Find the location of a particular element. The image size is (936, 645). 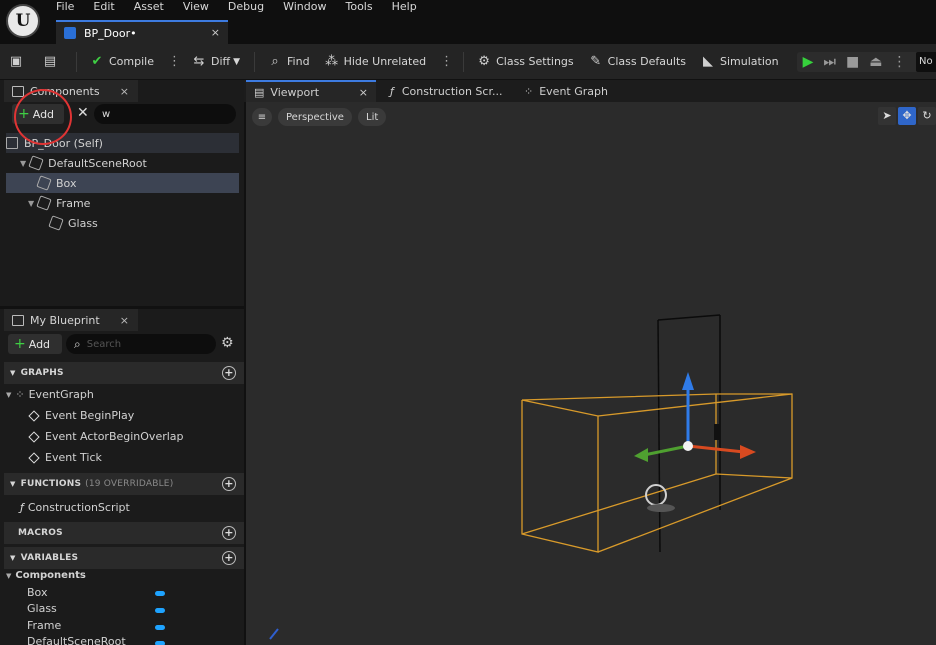

more-options-icon: ⋮ is located at coordinates (446, 61).